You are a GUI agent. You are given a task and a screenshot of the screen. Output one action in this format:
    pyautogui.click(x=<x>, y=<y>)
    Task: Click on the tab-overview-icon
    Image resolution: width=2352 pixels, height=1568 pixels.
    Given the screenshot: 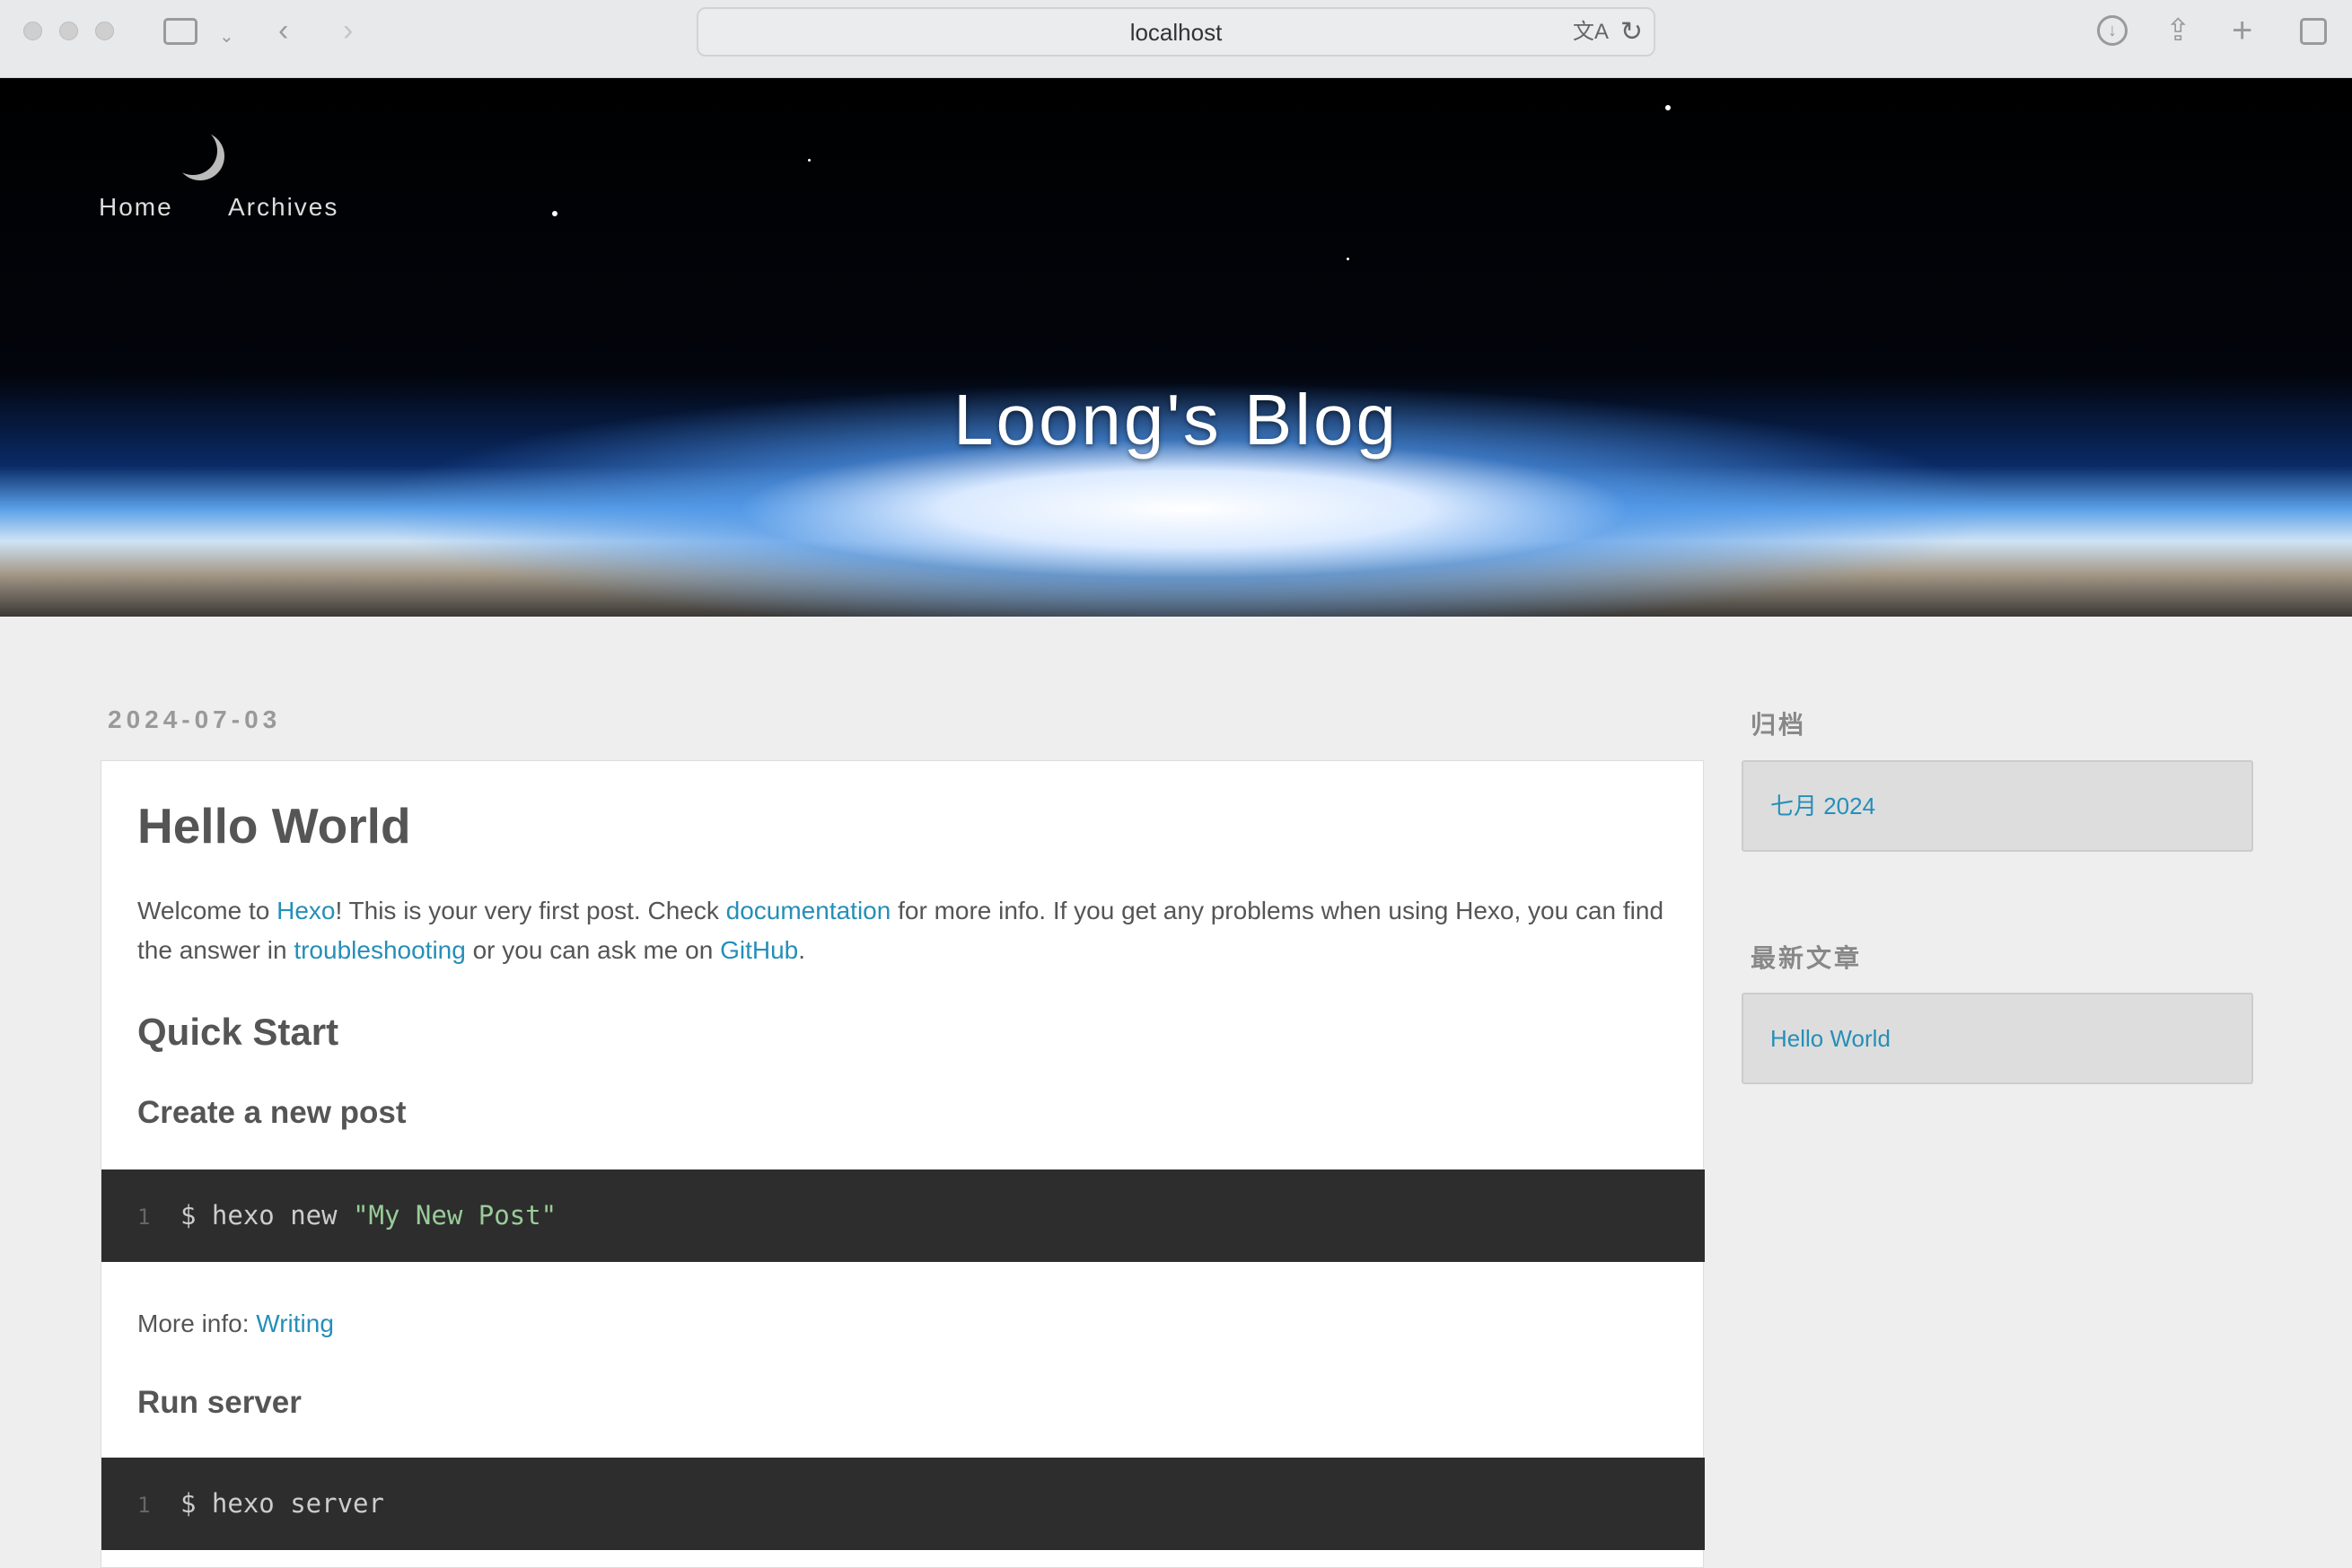 What is the action you would take?
    pyautogui.click(x=2314, y=32)
    